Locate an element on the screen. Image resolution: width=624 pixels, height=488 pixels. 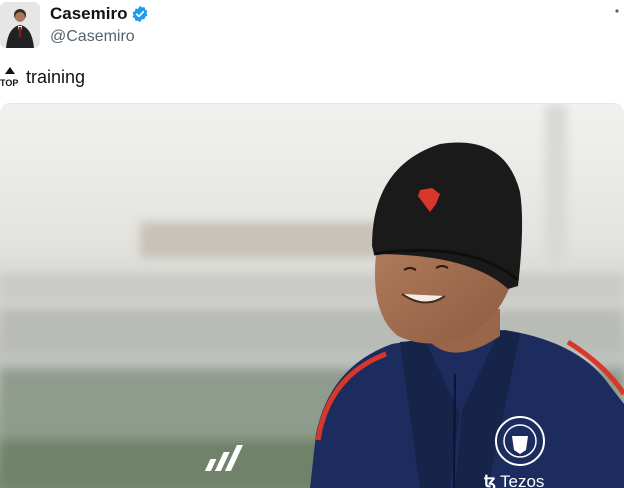
svg-text: TOP is located at coordinates (9, 83).